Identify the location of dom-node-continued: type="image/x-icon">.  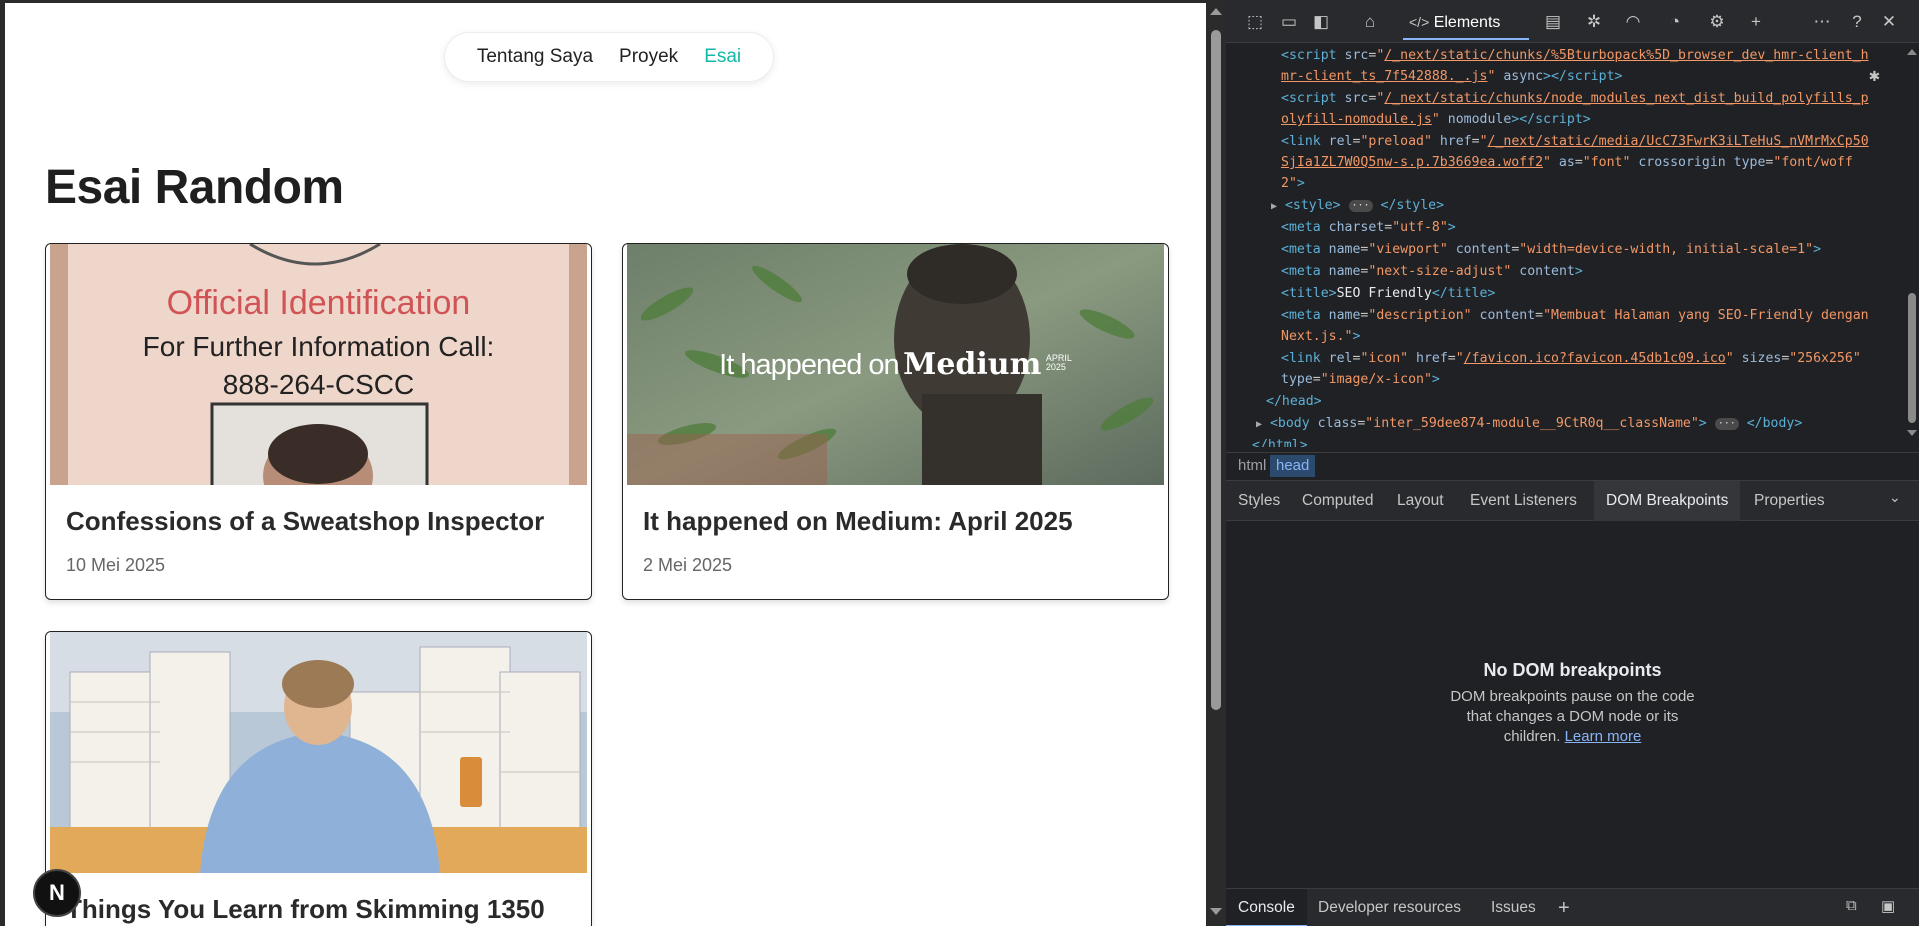
(1360, 380).